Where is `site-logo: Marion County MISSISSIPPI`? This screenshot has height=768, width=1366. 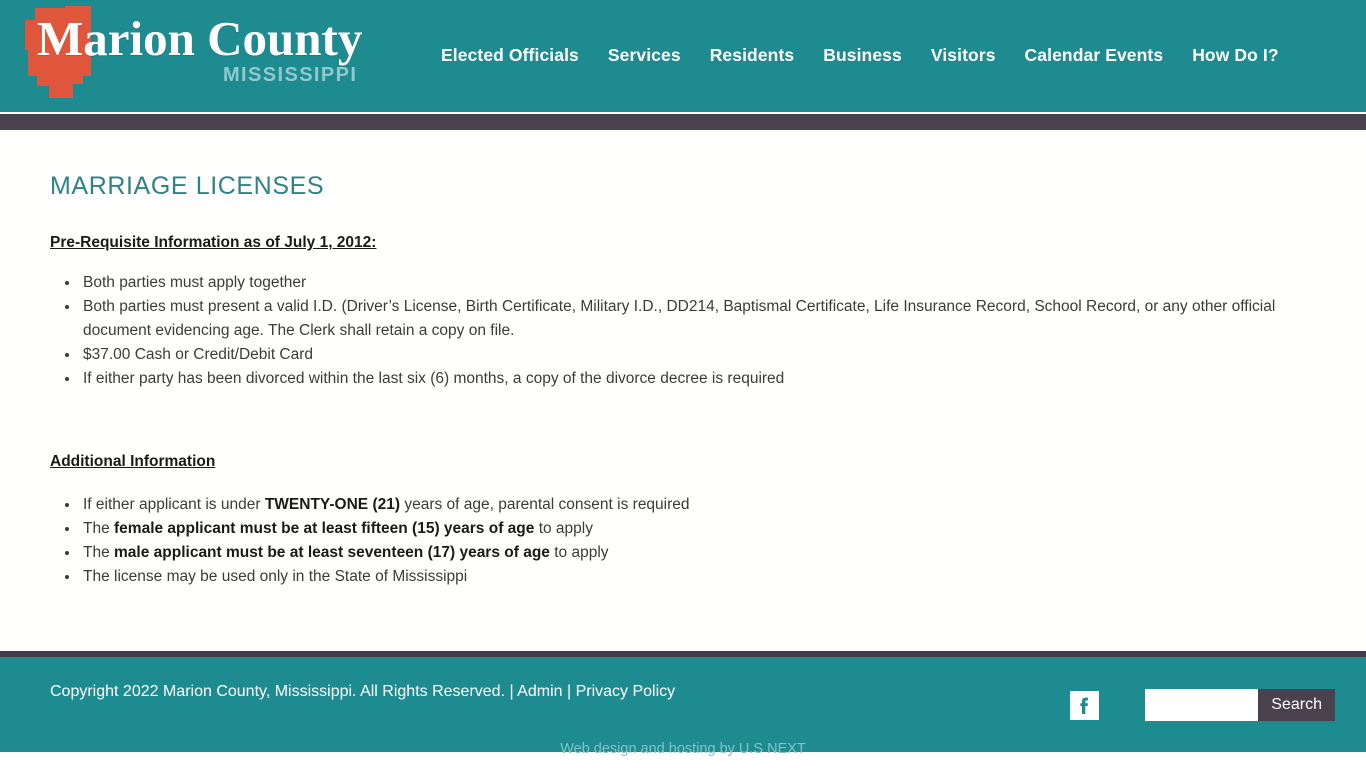
site-logo: Marion County MISSISSIPPI is located at coordinates (193, 56).